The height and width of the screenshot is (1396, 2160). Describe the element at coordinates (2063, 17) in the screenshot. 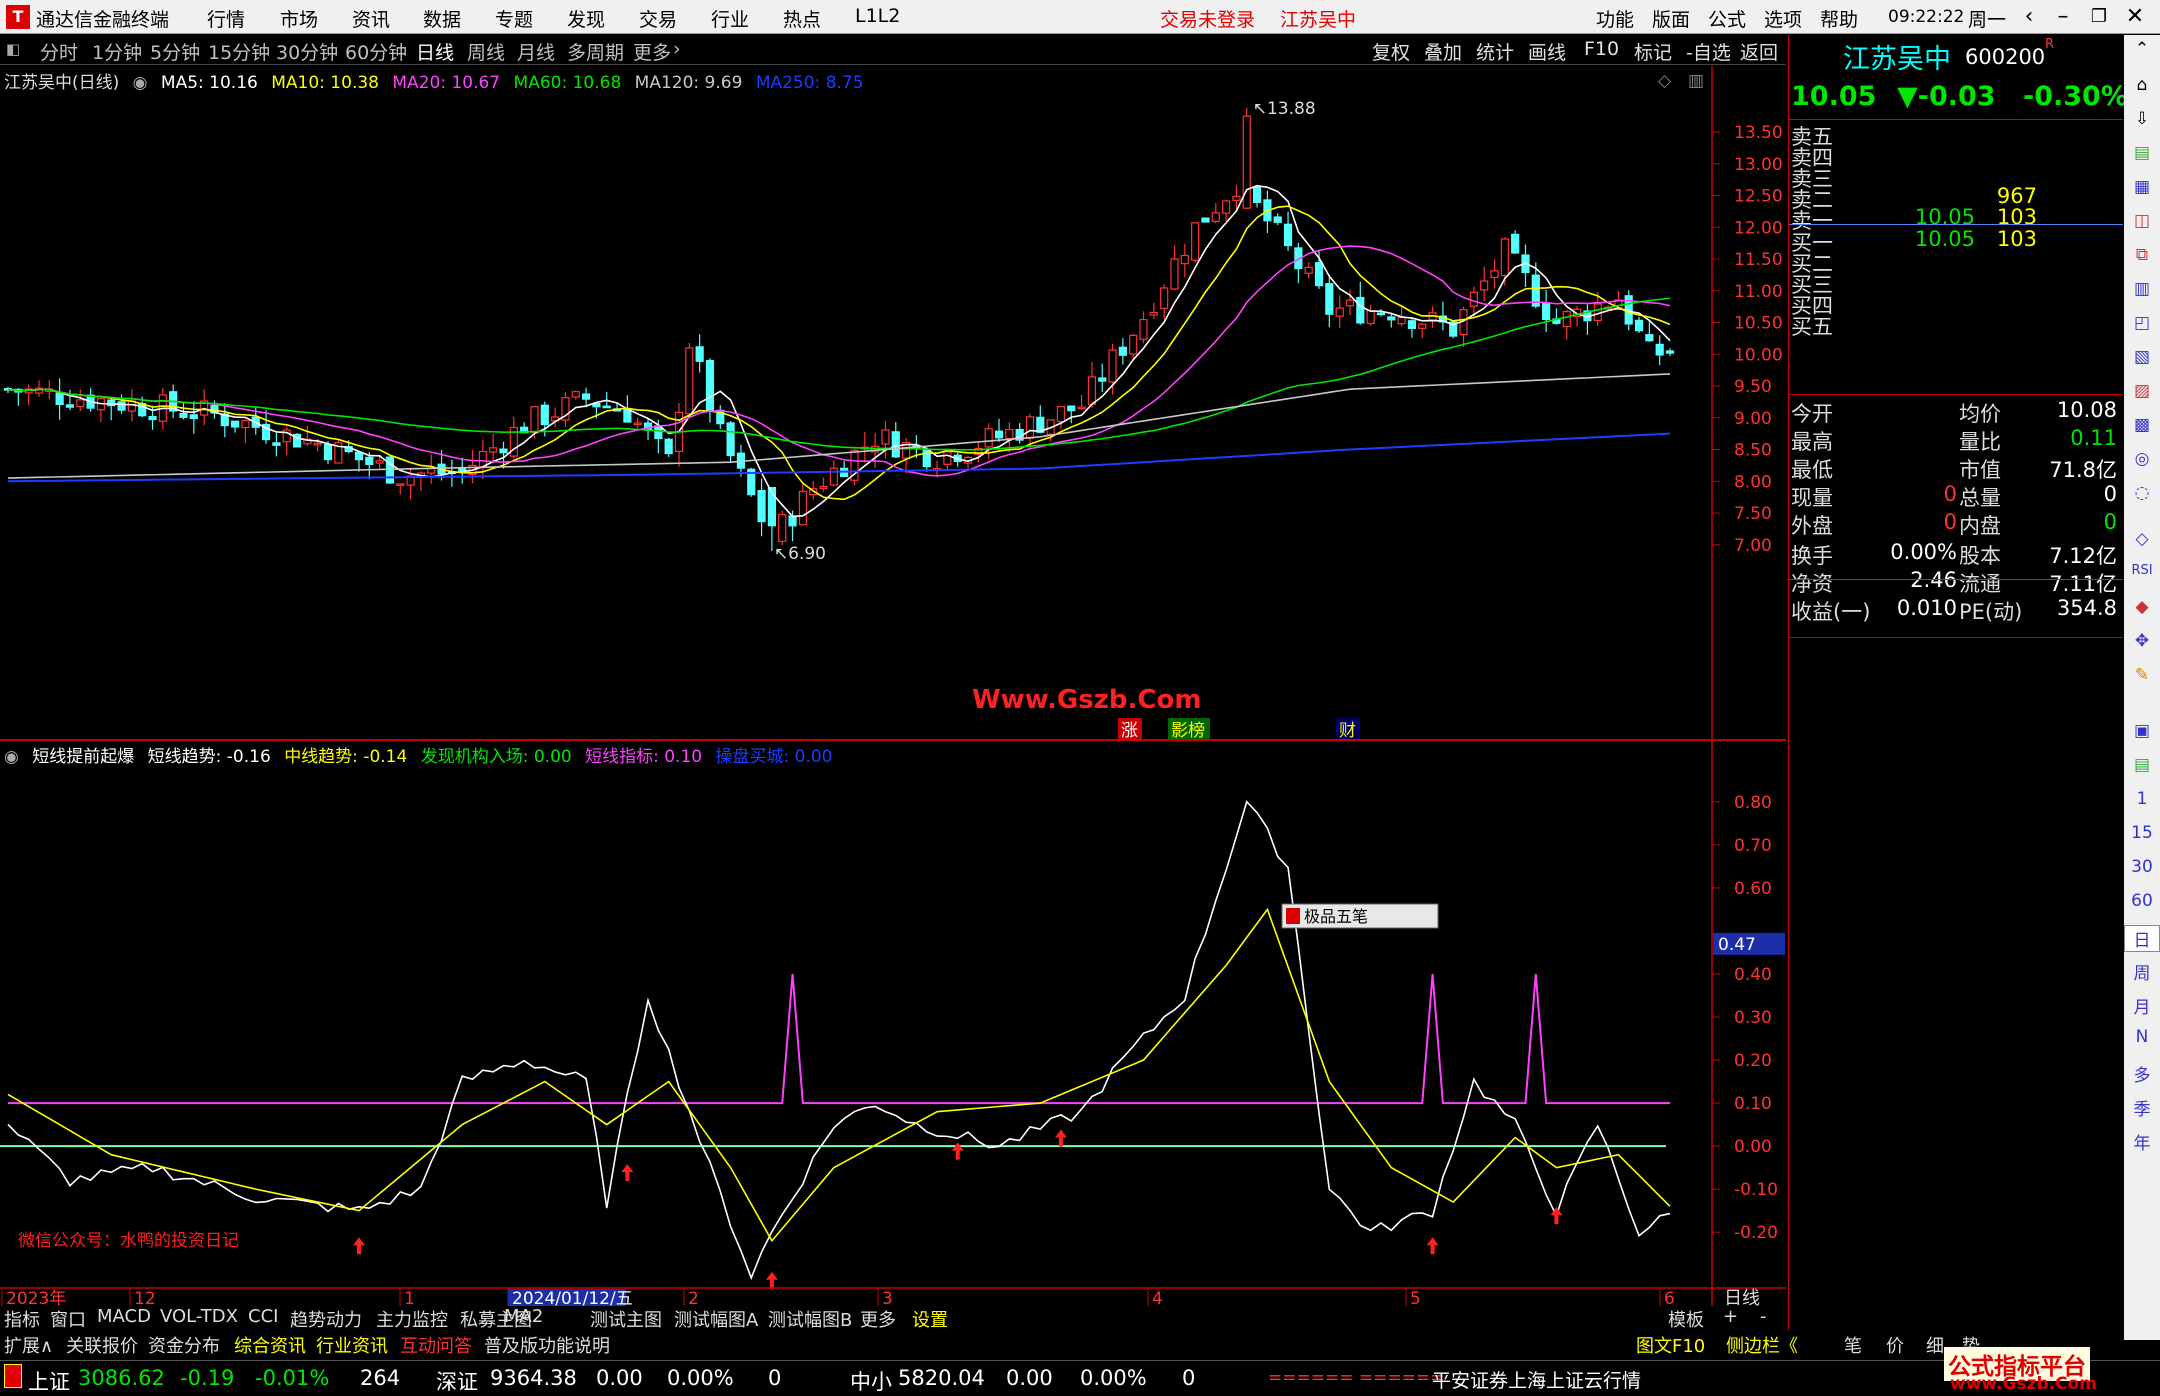

I see `minimize-icon: –` at that location.